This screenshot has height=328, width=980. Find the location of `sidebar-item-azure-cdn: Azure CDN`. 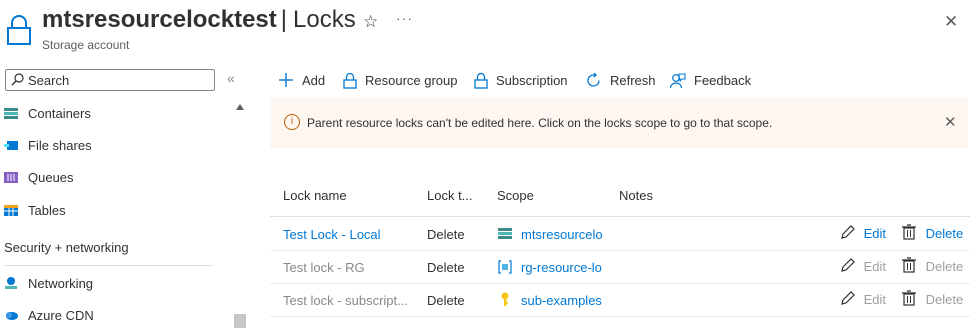

sidebar-item-azure-cdn: Azure CDN is located at coordinates (114, 315).